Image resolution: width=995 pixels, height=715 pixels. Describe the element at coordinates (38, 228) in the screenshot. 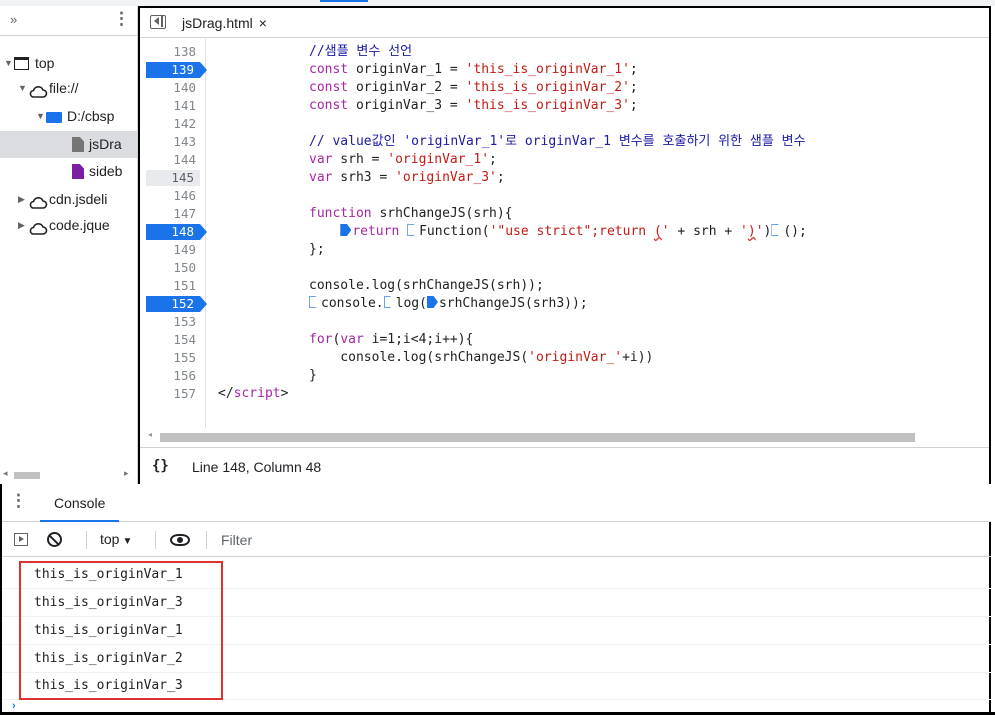

I see `cloud-icon` at that location.